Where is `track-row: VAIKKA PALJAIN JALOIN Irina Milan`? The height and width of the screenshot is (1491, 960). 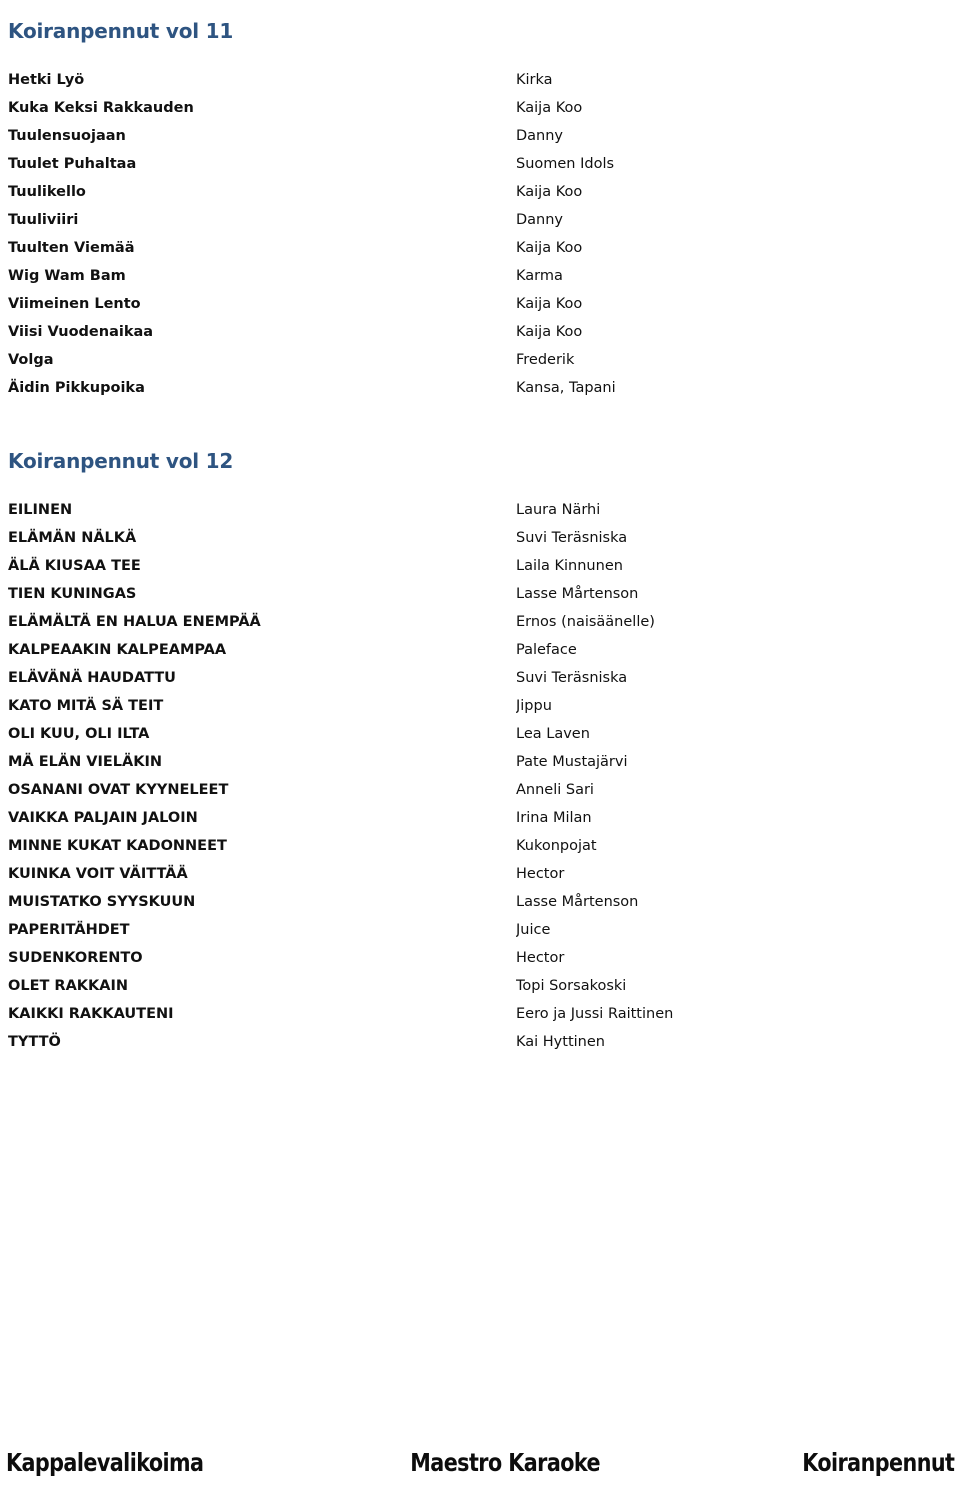
track-row: VAIKKA PALJAIN JALOIN Irina Milan is located at coordinates (480, 818).